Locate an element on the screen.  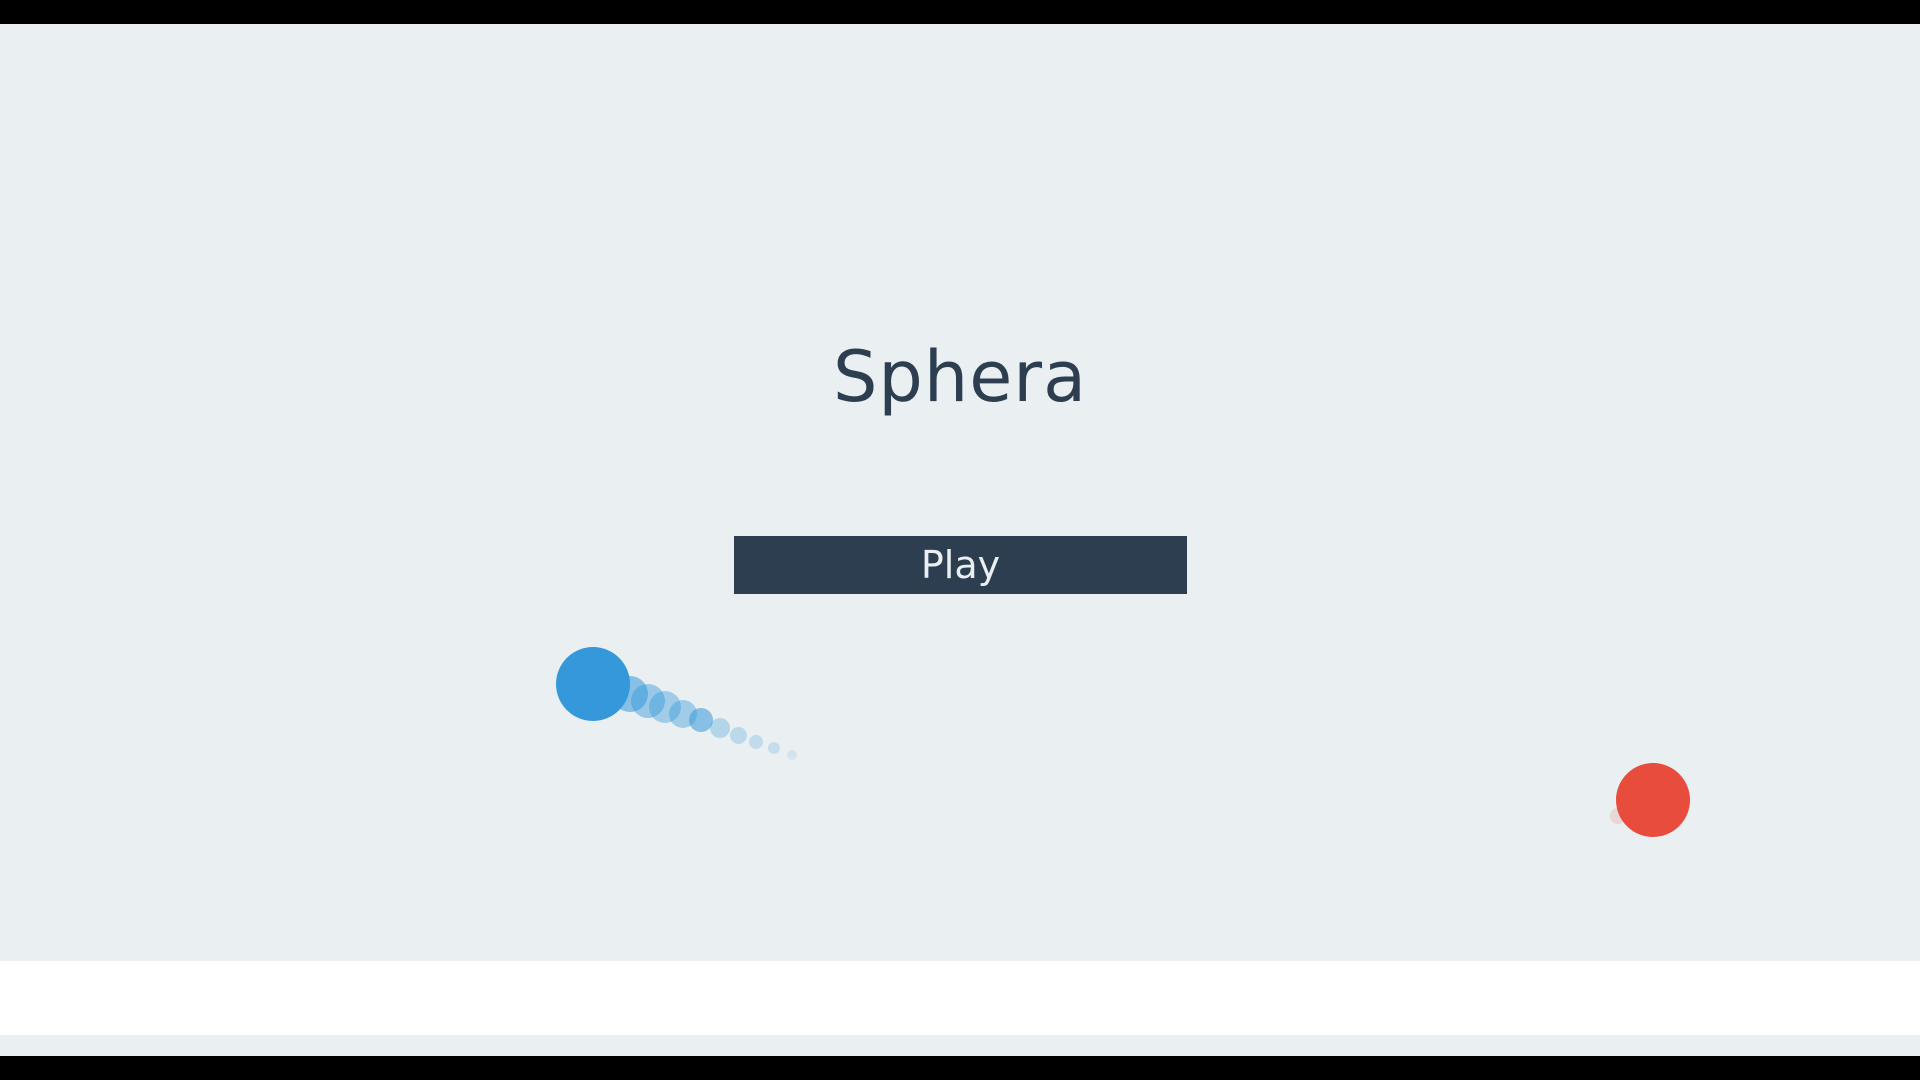
footer-sub-strip is located at coordinates (960, 1045).